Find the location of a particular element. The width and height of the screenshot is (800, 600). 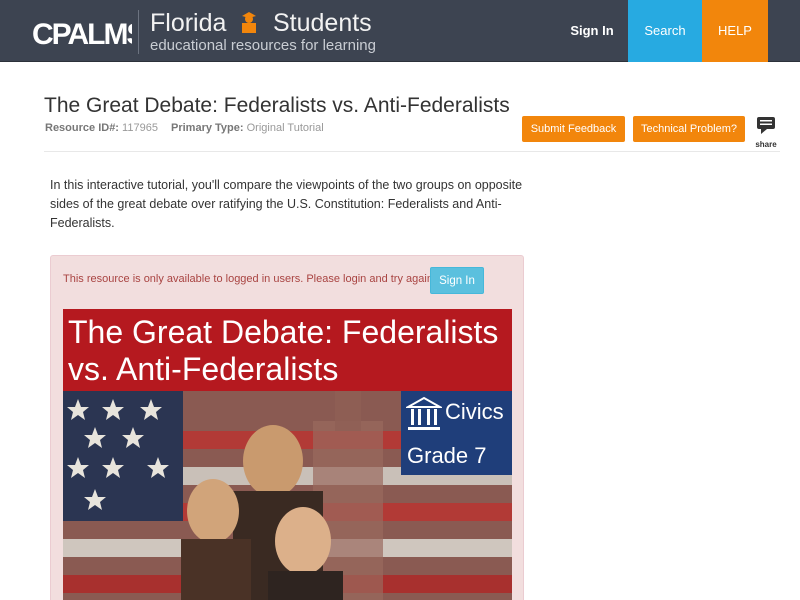

cpalms-logo: CPALMS is located at coordinates (82, 32).